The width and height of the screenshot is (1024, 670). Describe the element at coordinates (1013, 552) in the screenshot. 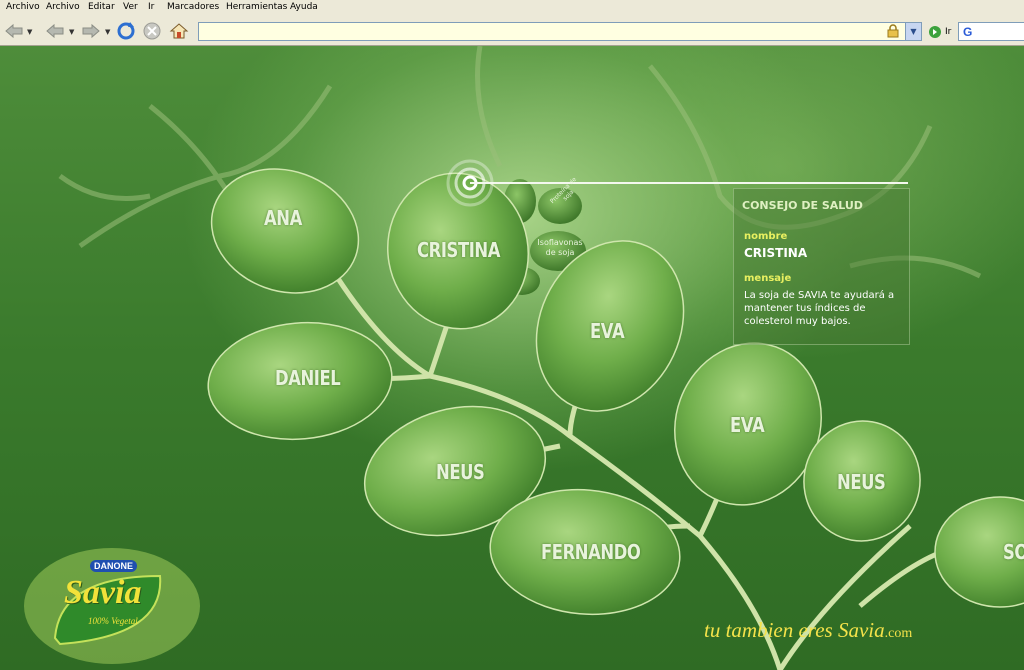

I see `leaf-label-partial: SO` at that location.